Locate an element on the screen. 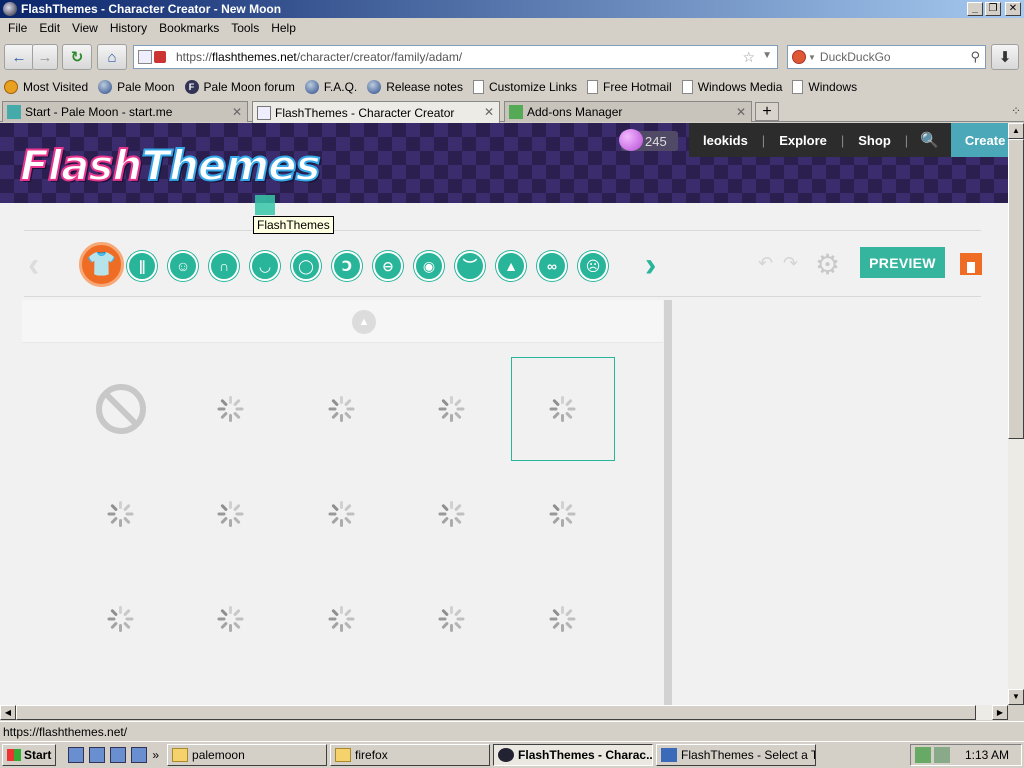 The image size is (1024, 768). category-eyebrow-icon: ︶ is located at coordinates (470, 266).